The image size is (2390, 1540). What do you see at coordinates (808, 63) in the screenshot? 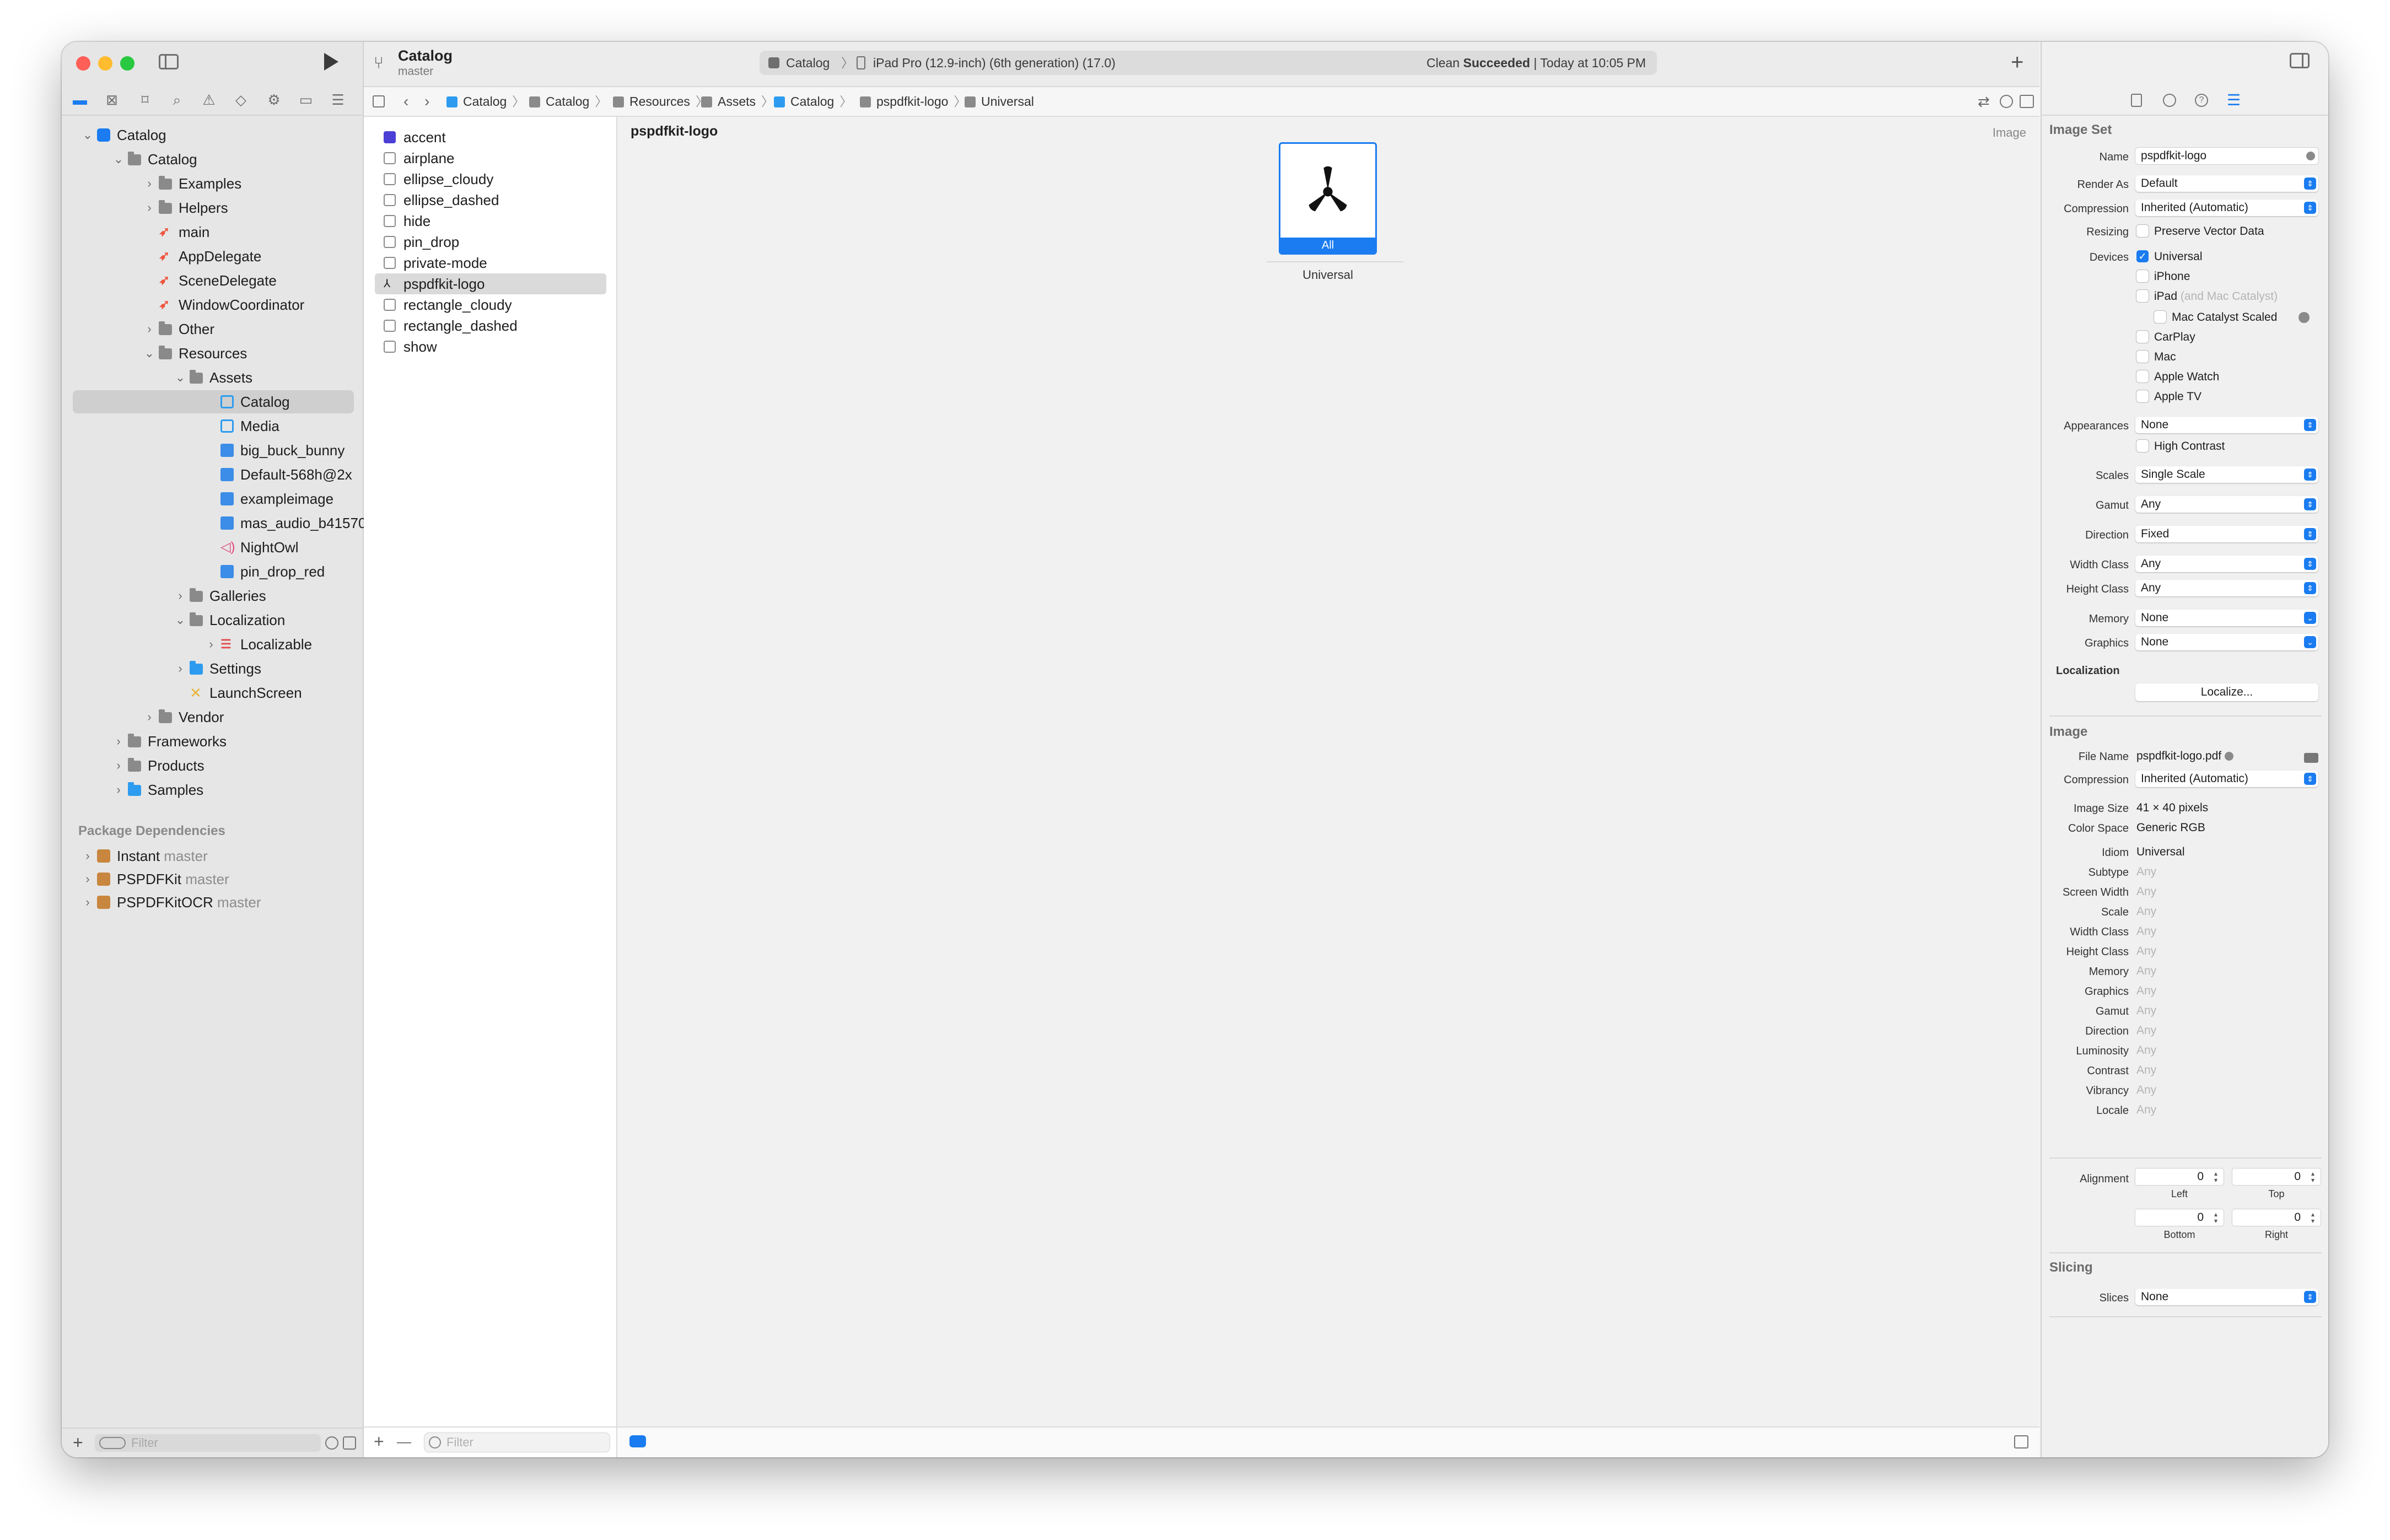
I see `scheme-selector: Catalog` at bounding box center [808, 63].